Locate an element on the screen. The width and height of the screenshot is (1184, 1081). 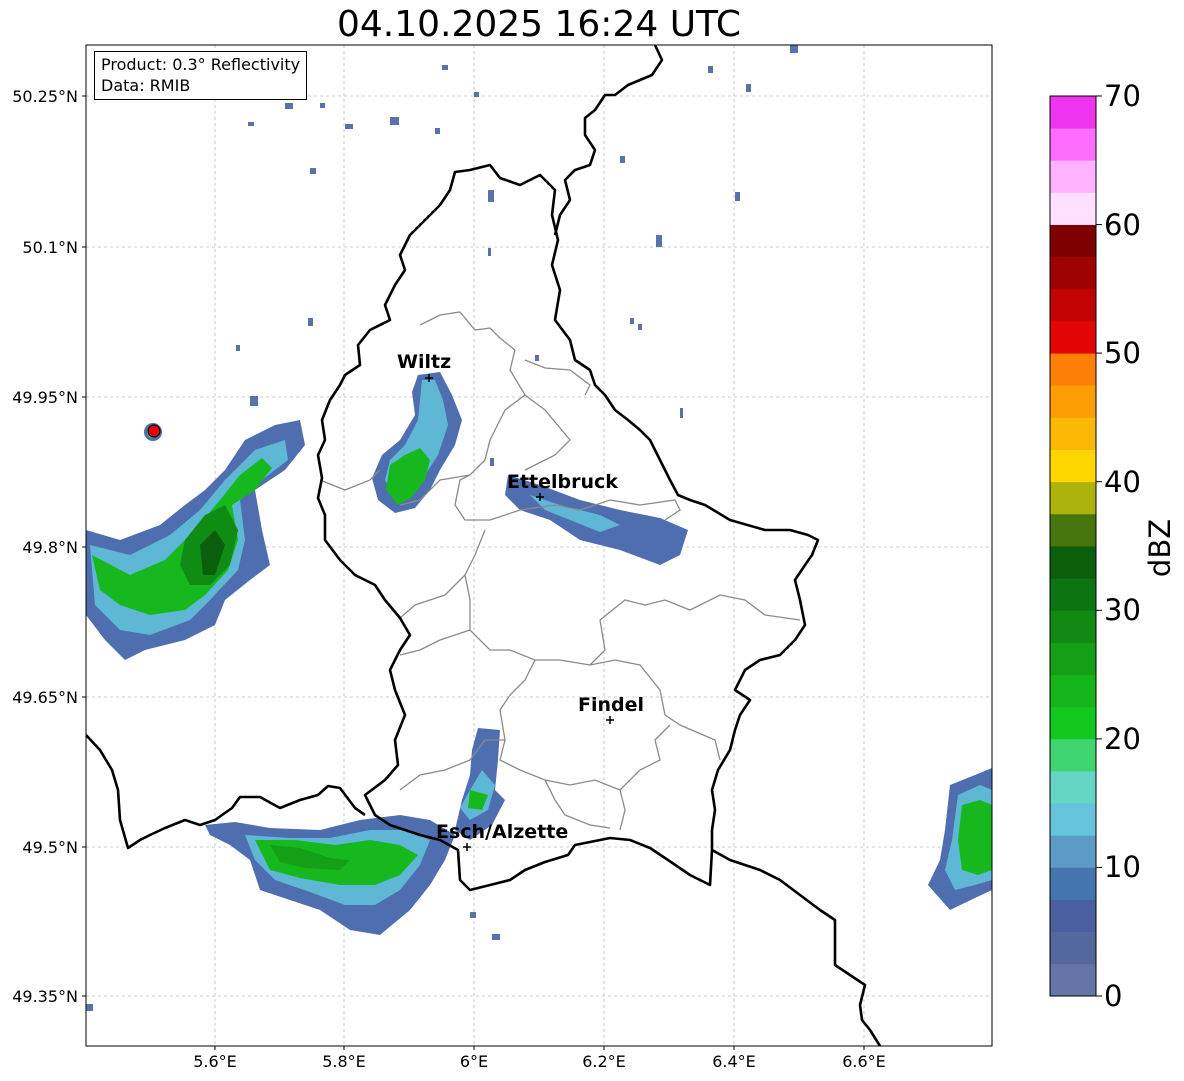
radar-site-marker is located at coordinates (154, 431).